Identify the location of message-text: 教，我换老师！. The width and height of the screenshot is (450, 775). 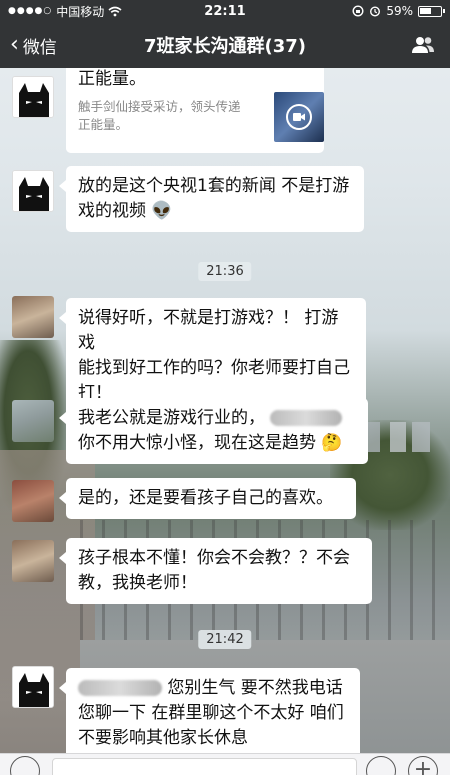
(137, 583).